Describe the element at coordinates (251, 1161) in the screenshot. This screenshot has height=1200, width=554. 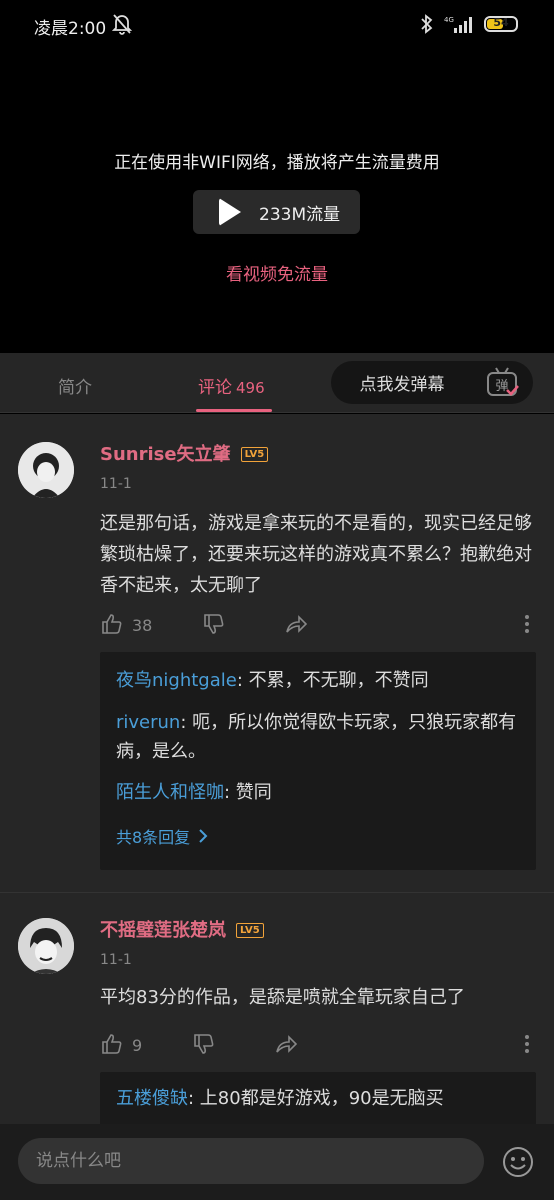
I see `comment-input: 说点什么吧` at that location.